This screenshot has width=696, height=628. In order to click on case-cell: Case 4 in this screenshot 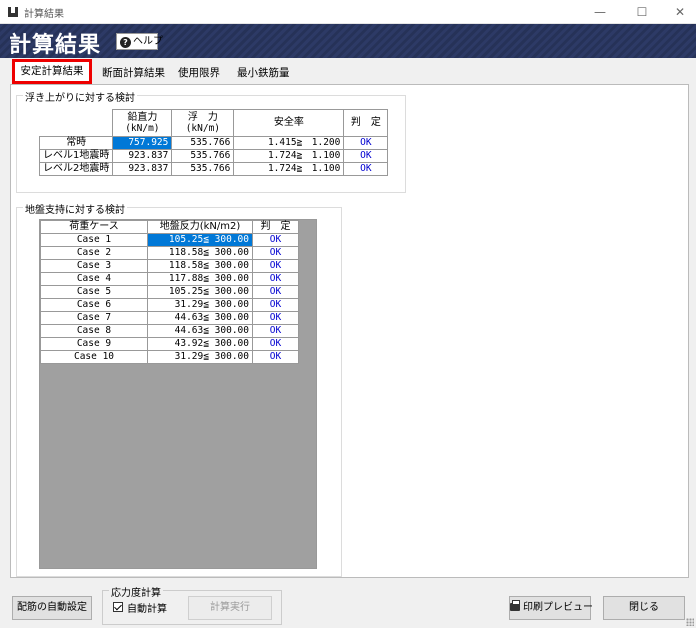, I will do `click(94, 279)`.